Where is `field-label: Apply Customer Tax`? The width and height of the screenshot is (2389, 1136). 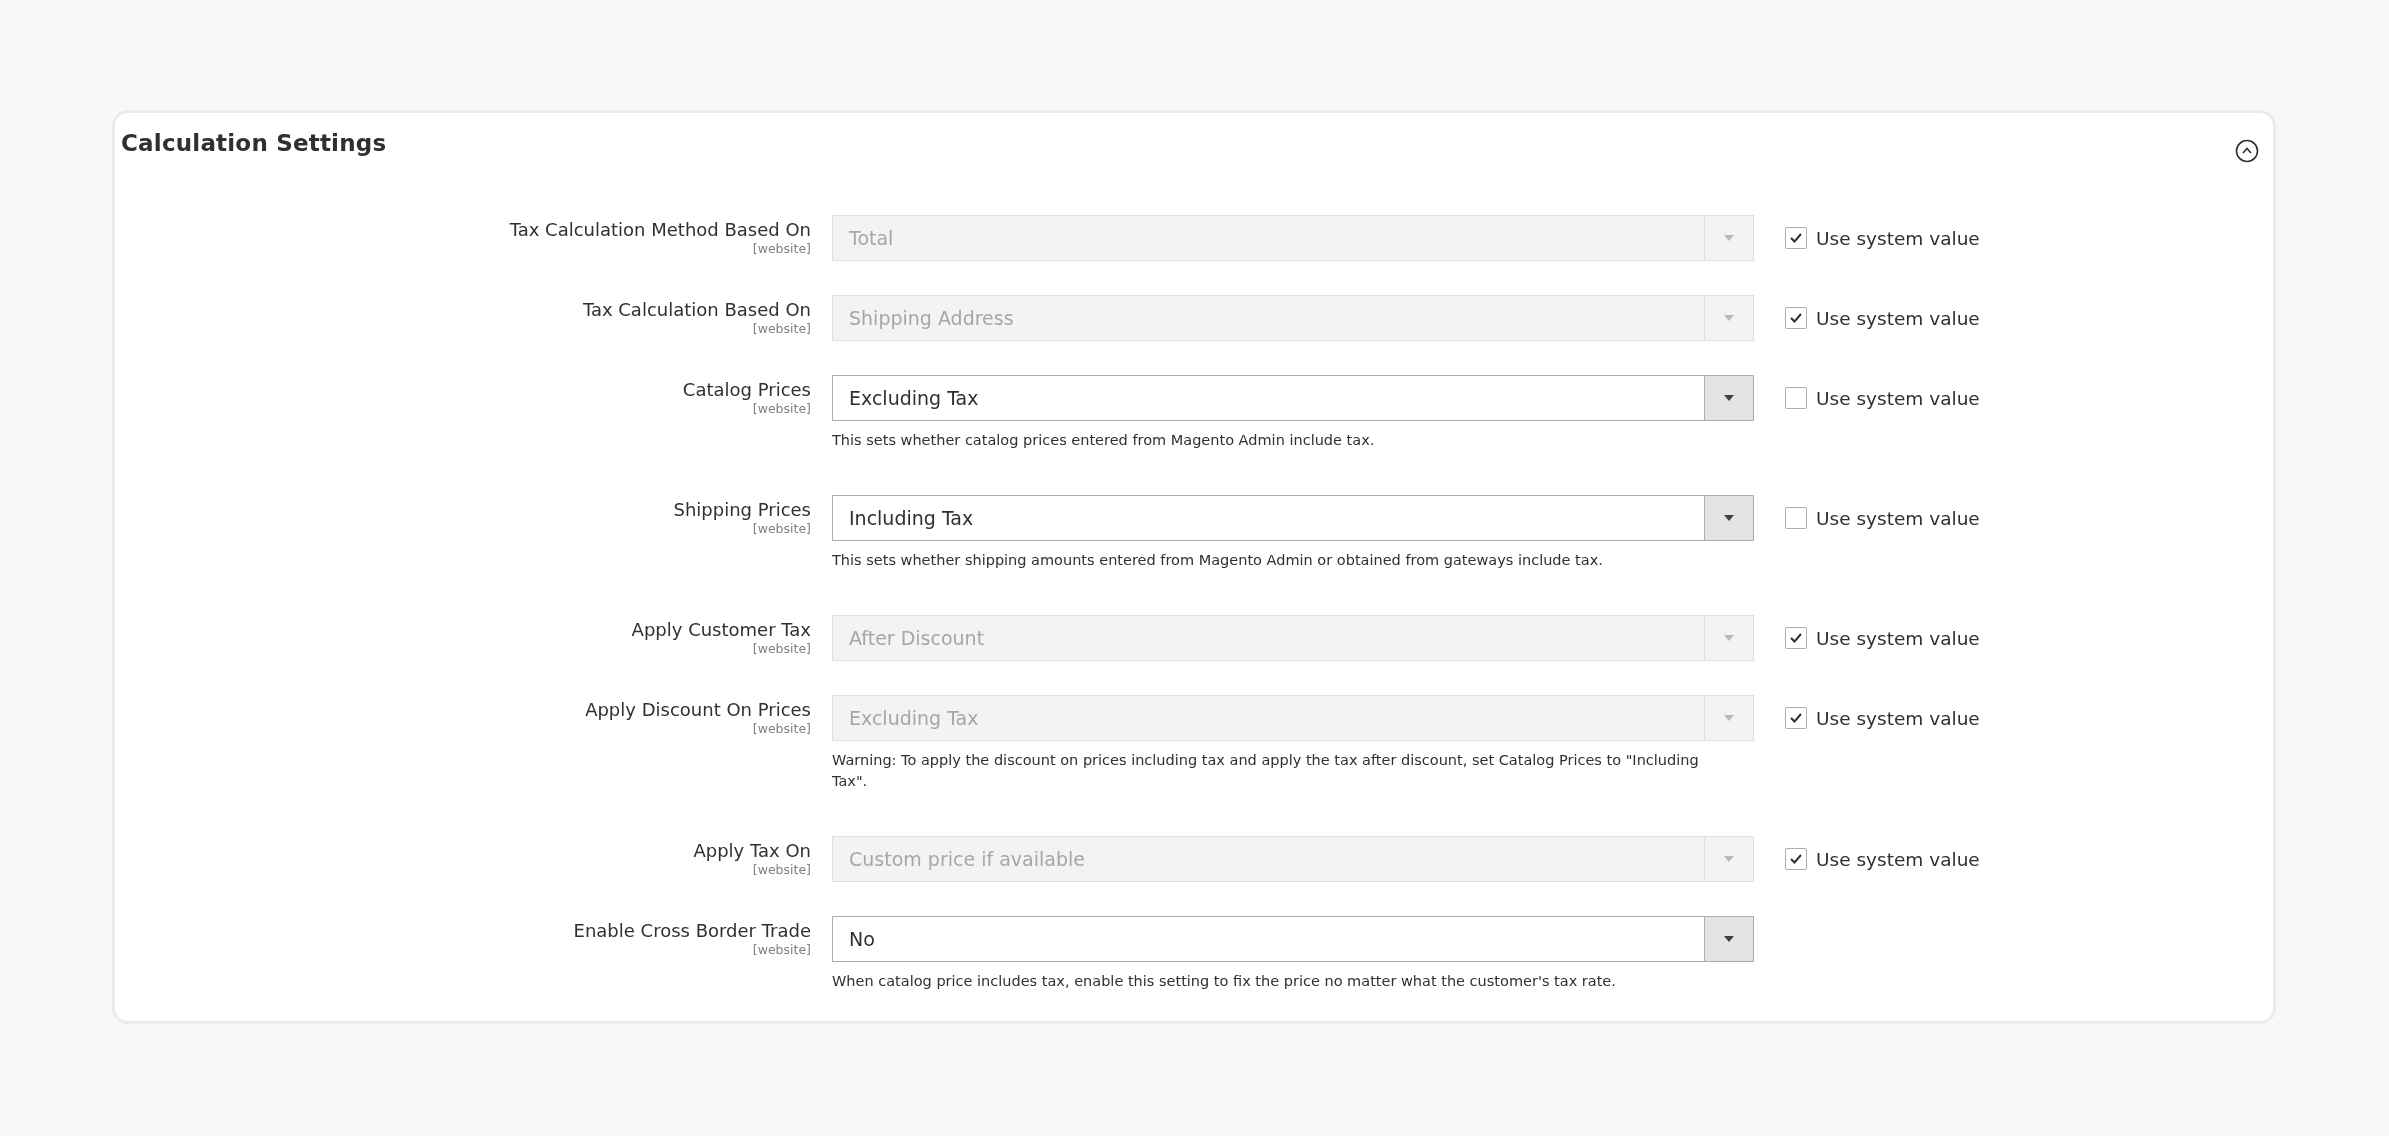 field-label: Apply Customer Tax is located at coordinates (721, 630).